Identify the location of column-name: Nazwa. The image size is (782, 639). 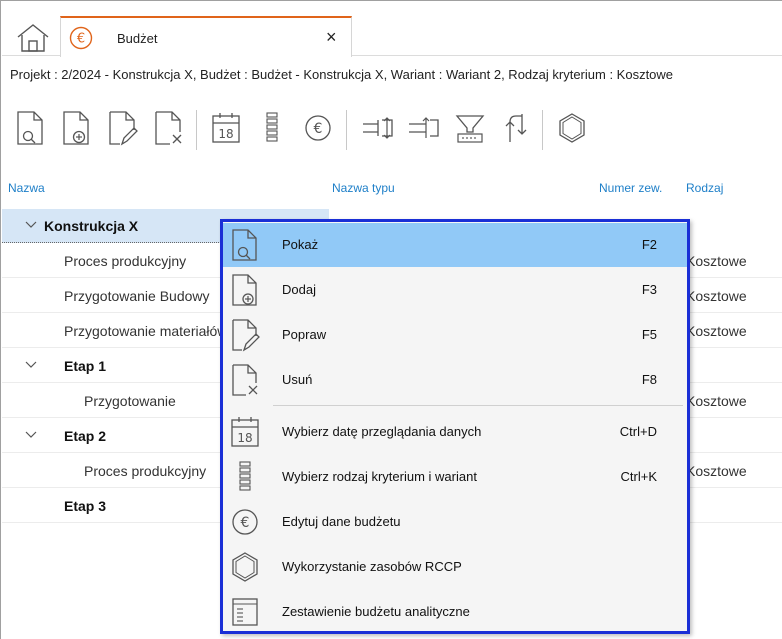
(26, 188).